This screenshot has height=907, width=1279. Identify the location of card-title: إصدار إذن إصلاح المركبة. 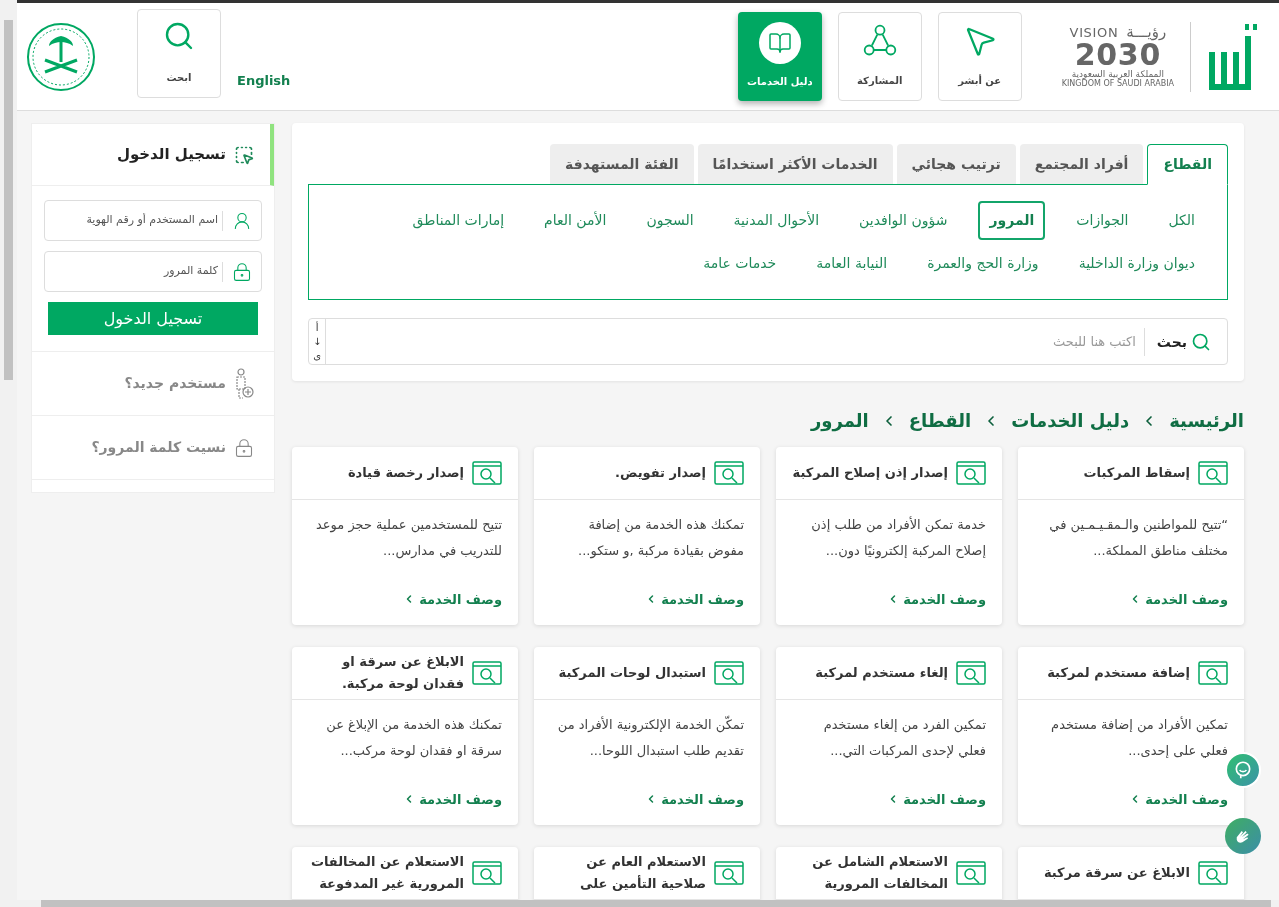
(870, 473).